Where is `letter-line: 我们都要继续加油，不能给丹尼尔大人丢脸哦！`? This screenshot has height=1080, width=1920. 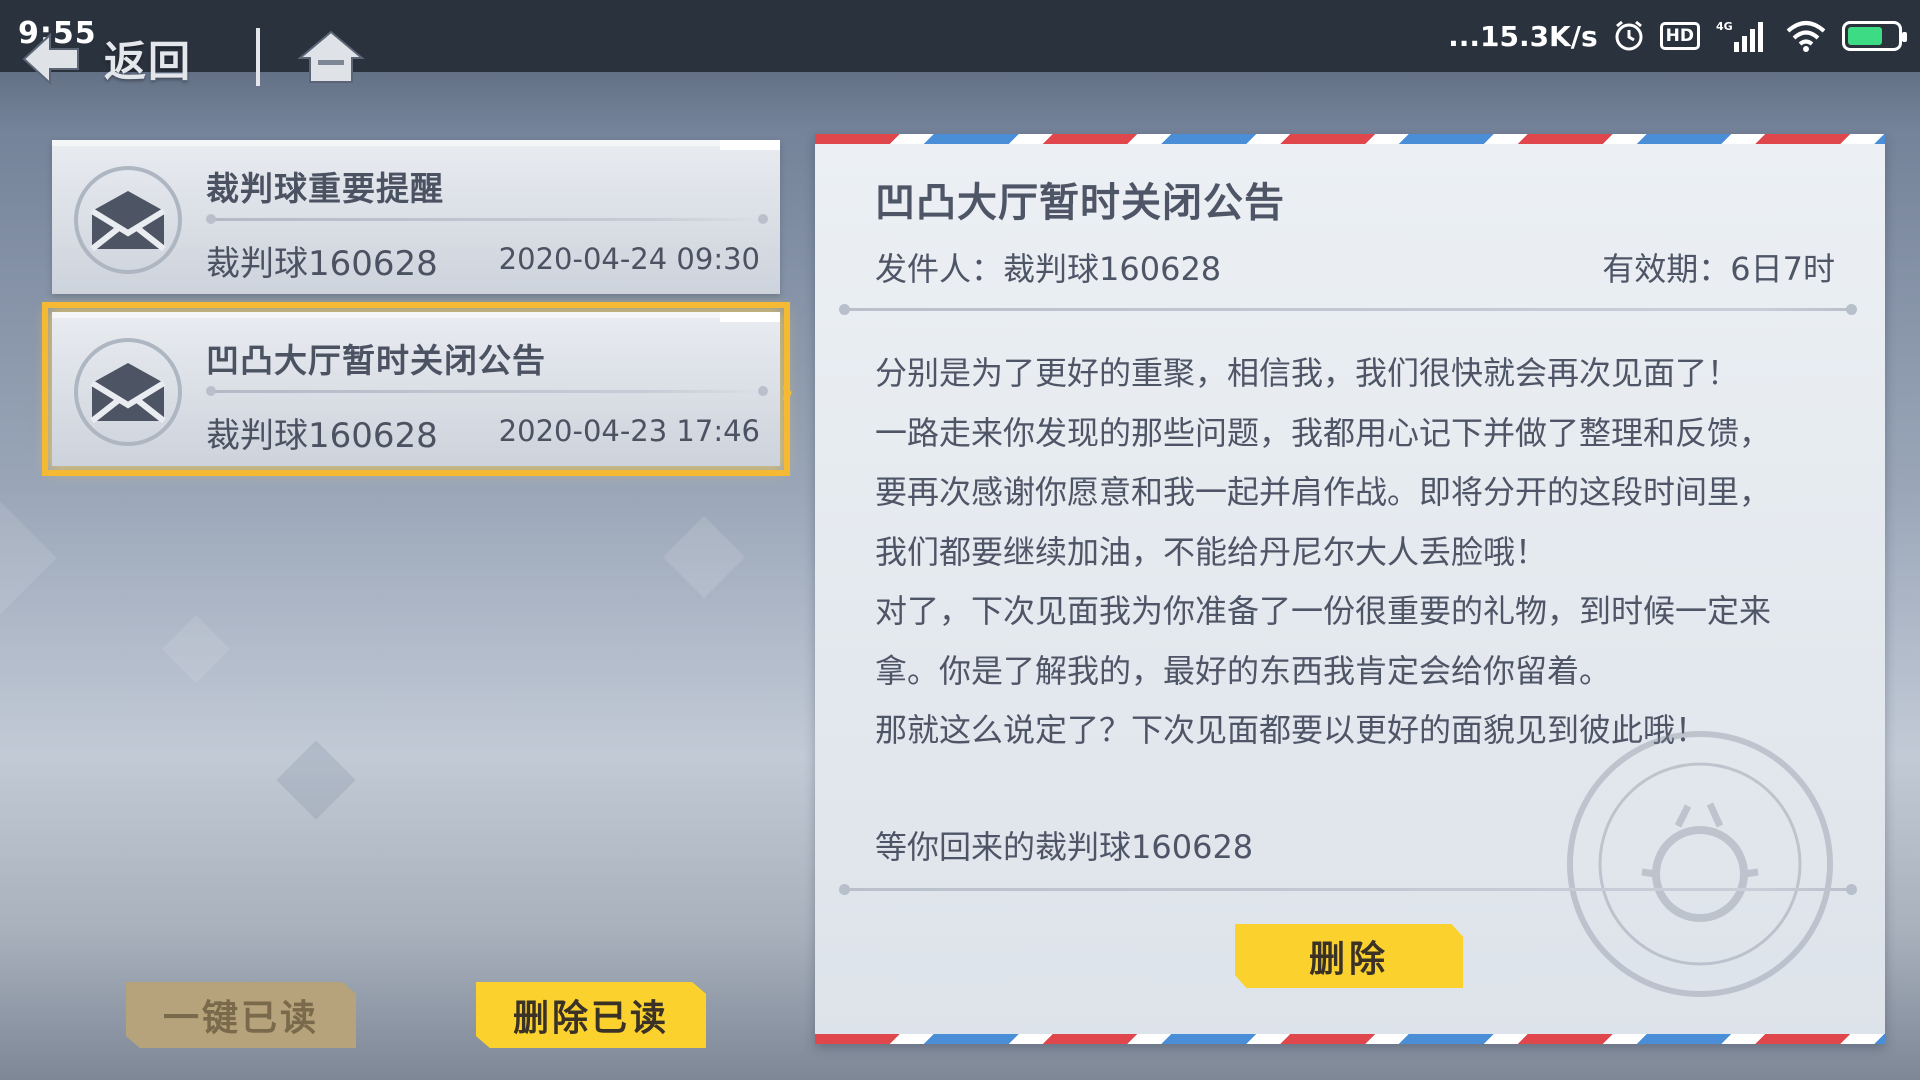 letter-line: 我们都要继续加油，不能给丹尼尔大人丢脸哦！ is located at coordinates (1211, 551).